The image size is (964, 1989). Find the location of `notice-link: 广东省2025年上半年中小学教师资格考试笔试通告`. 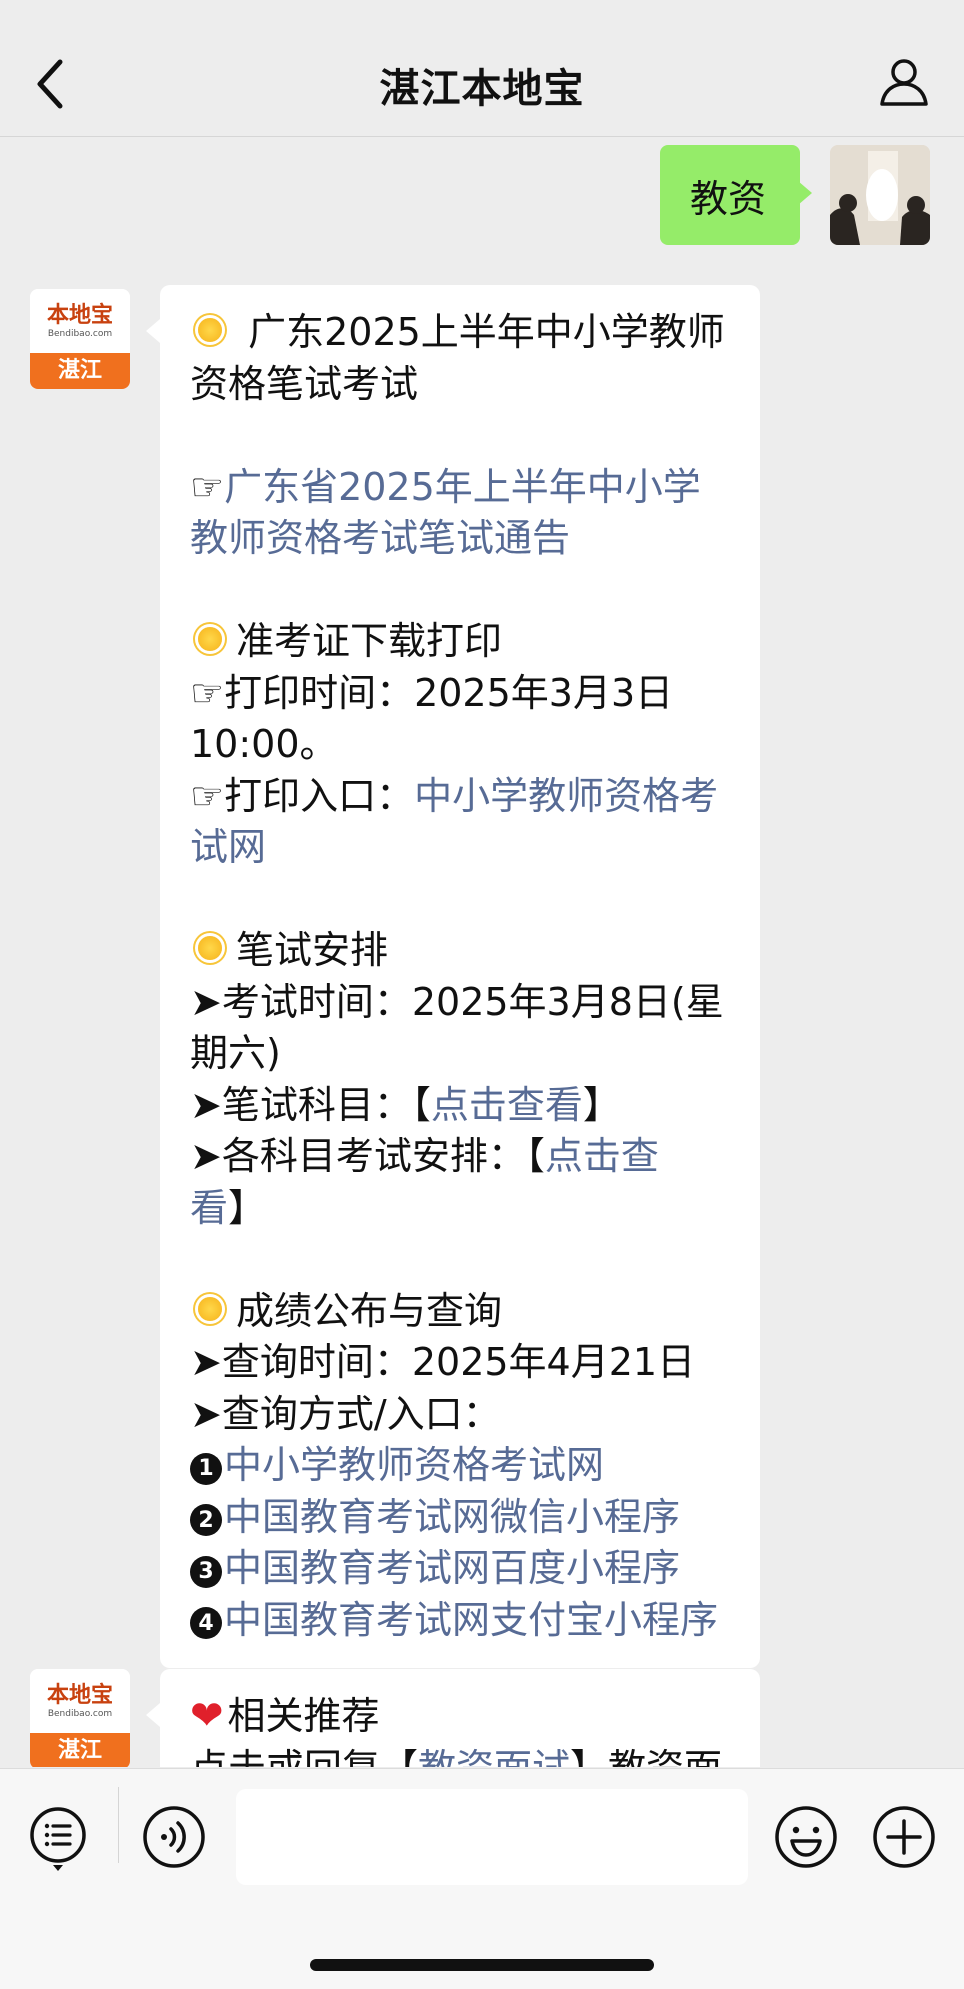

notice-link: 广东省2025年上半年中小学教师资格考试笔试通告 is located at coordinates (445, 513).